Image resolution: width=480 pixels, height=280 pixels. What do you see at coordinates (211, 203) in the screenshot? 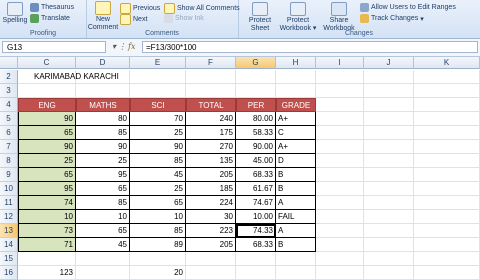
I see `cell-f11: 224` at bounding box center [211, 203].